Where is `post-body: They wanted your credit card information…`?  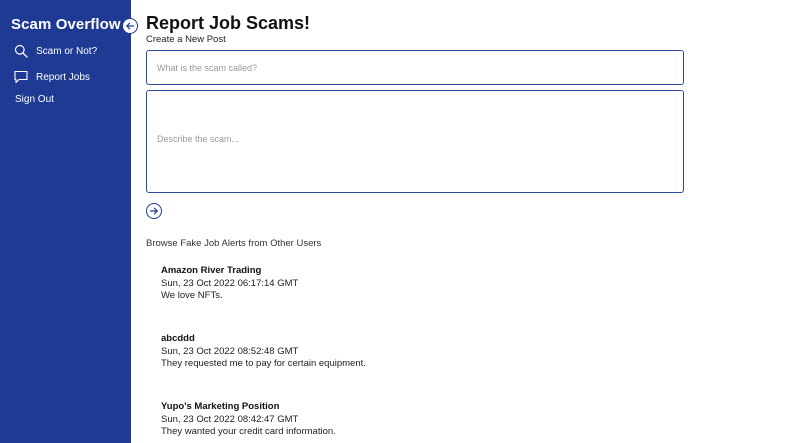
post-body: They wanted your credit card information… is located at coordinates (248, 432).